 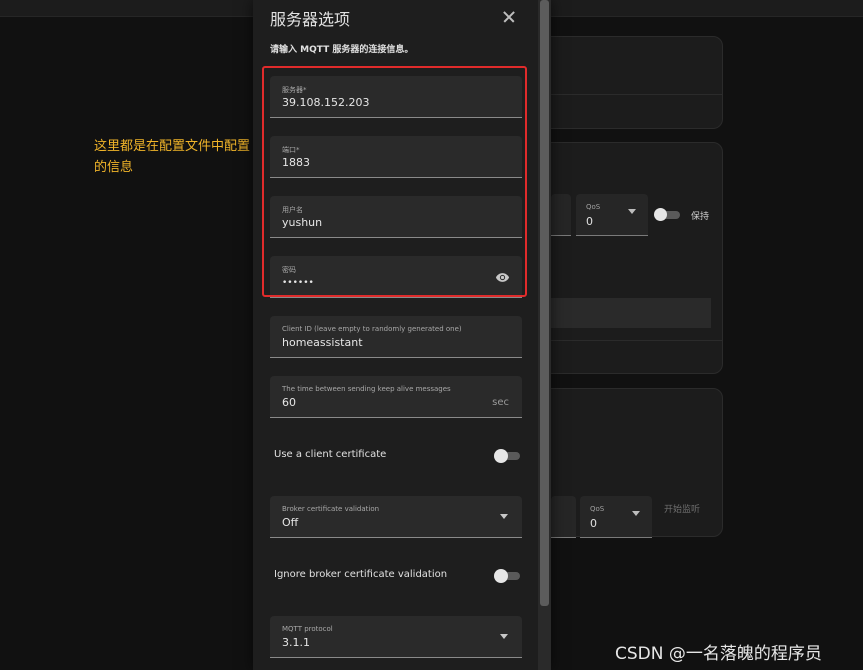 What do you see at coordinates (682, 508) in the screenshot?
I see `start-listen-button: 开始监听` at bounding box center [682, 508].